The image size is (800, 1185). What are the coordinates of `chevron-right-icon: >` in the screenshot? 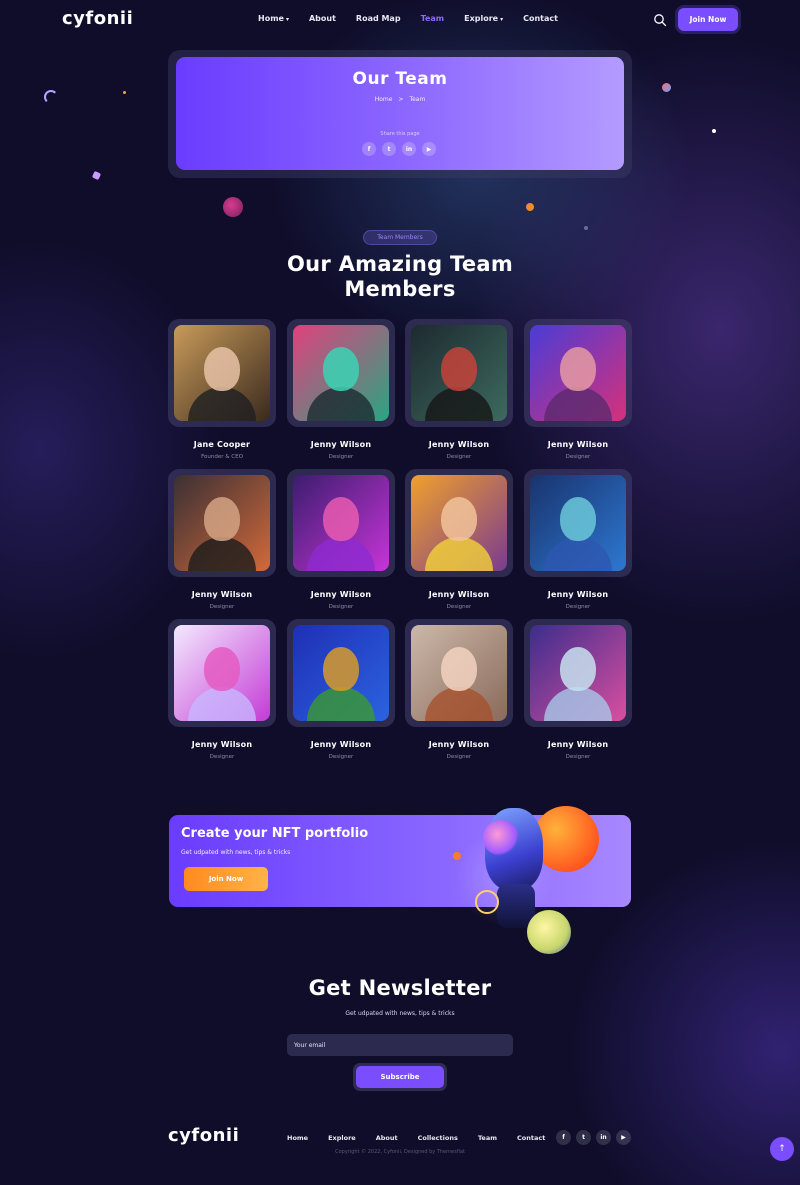 It's located at (401, 99).